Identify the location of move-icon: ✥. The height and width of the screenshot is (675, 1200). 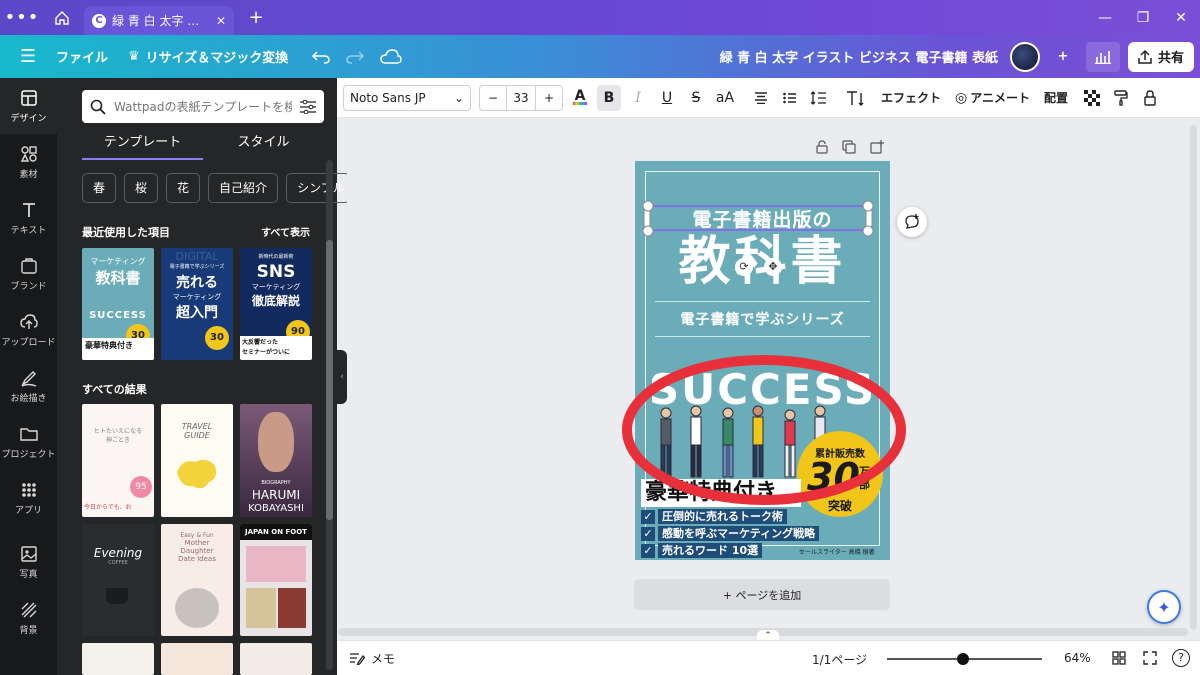
(773, 267).